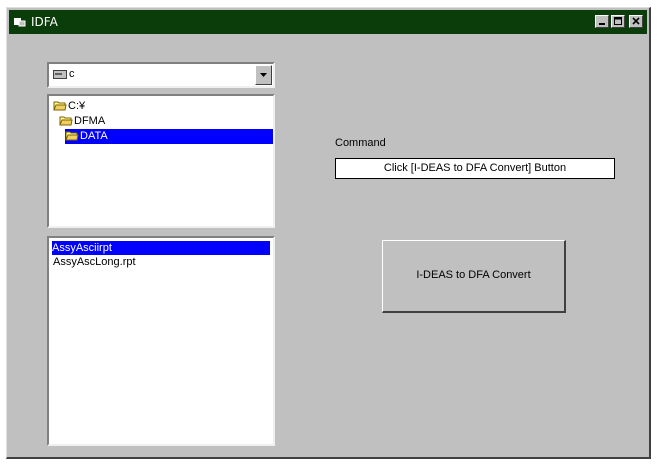 This screenshot has width=658, height=467. What do you see at coordinates (60, 74) in the screenshot?
I see `drive-icon` at bounding box center [60, 74].